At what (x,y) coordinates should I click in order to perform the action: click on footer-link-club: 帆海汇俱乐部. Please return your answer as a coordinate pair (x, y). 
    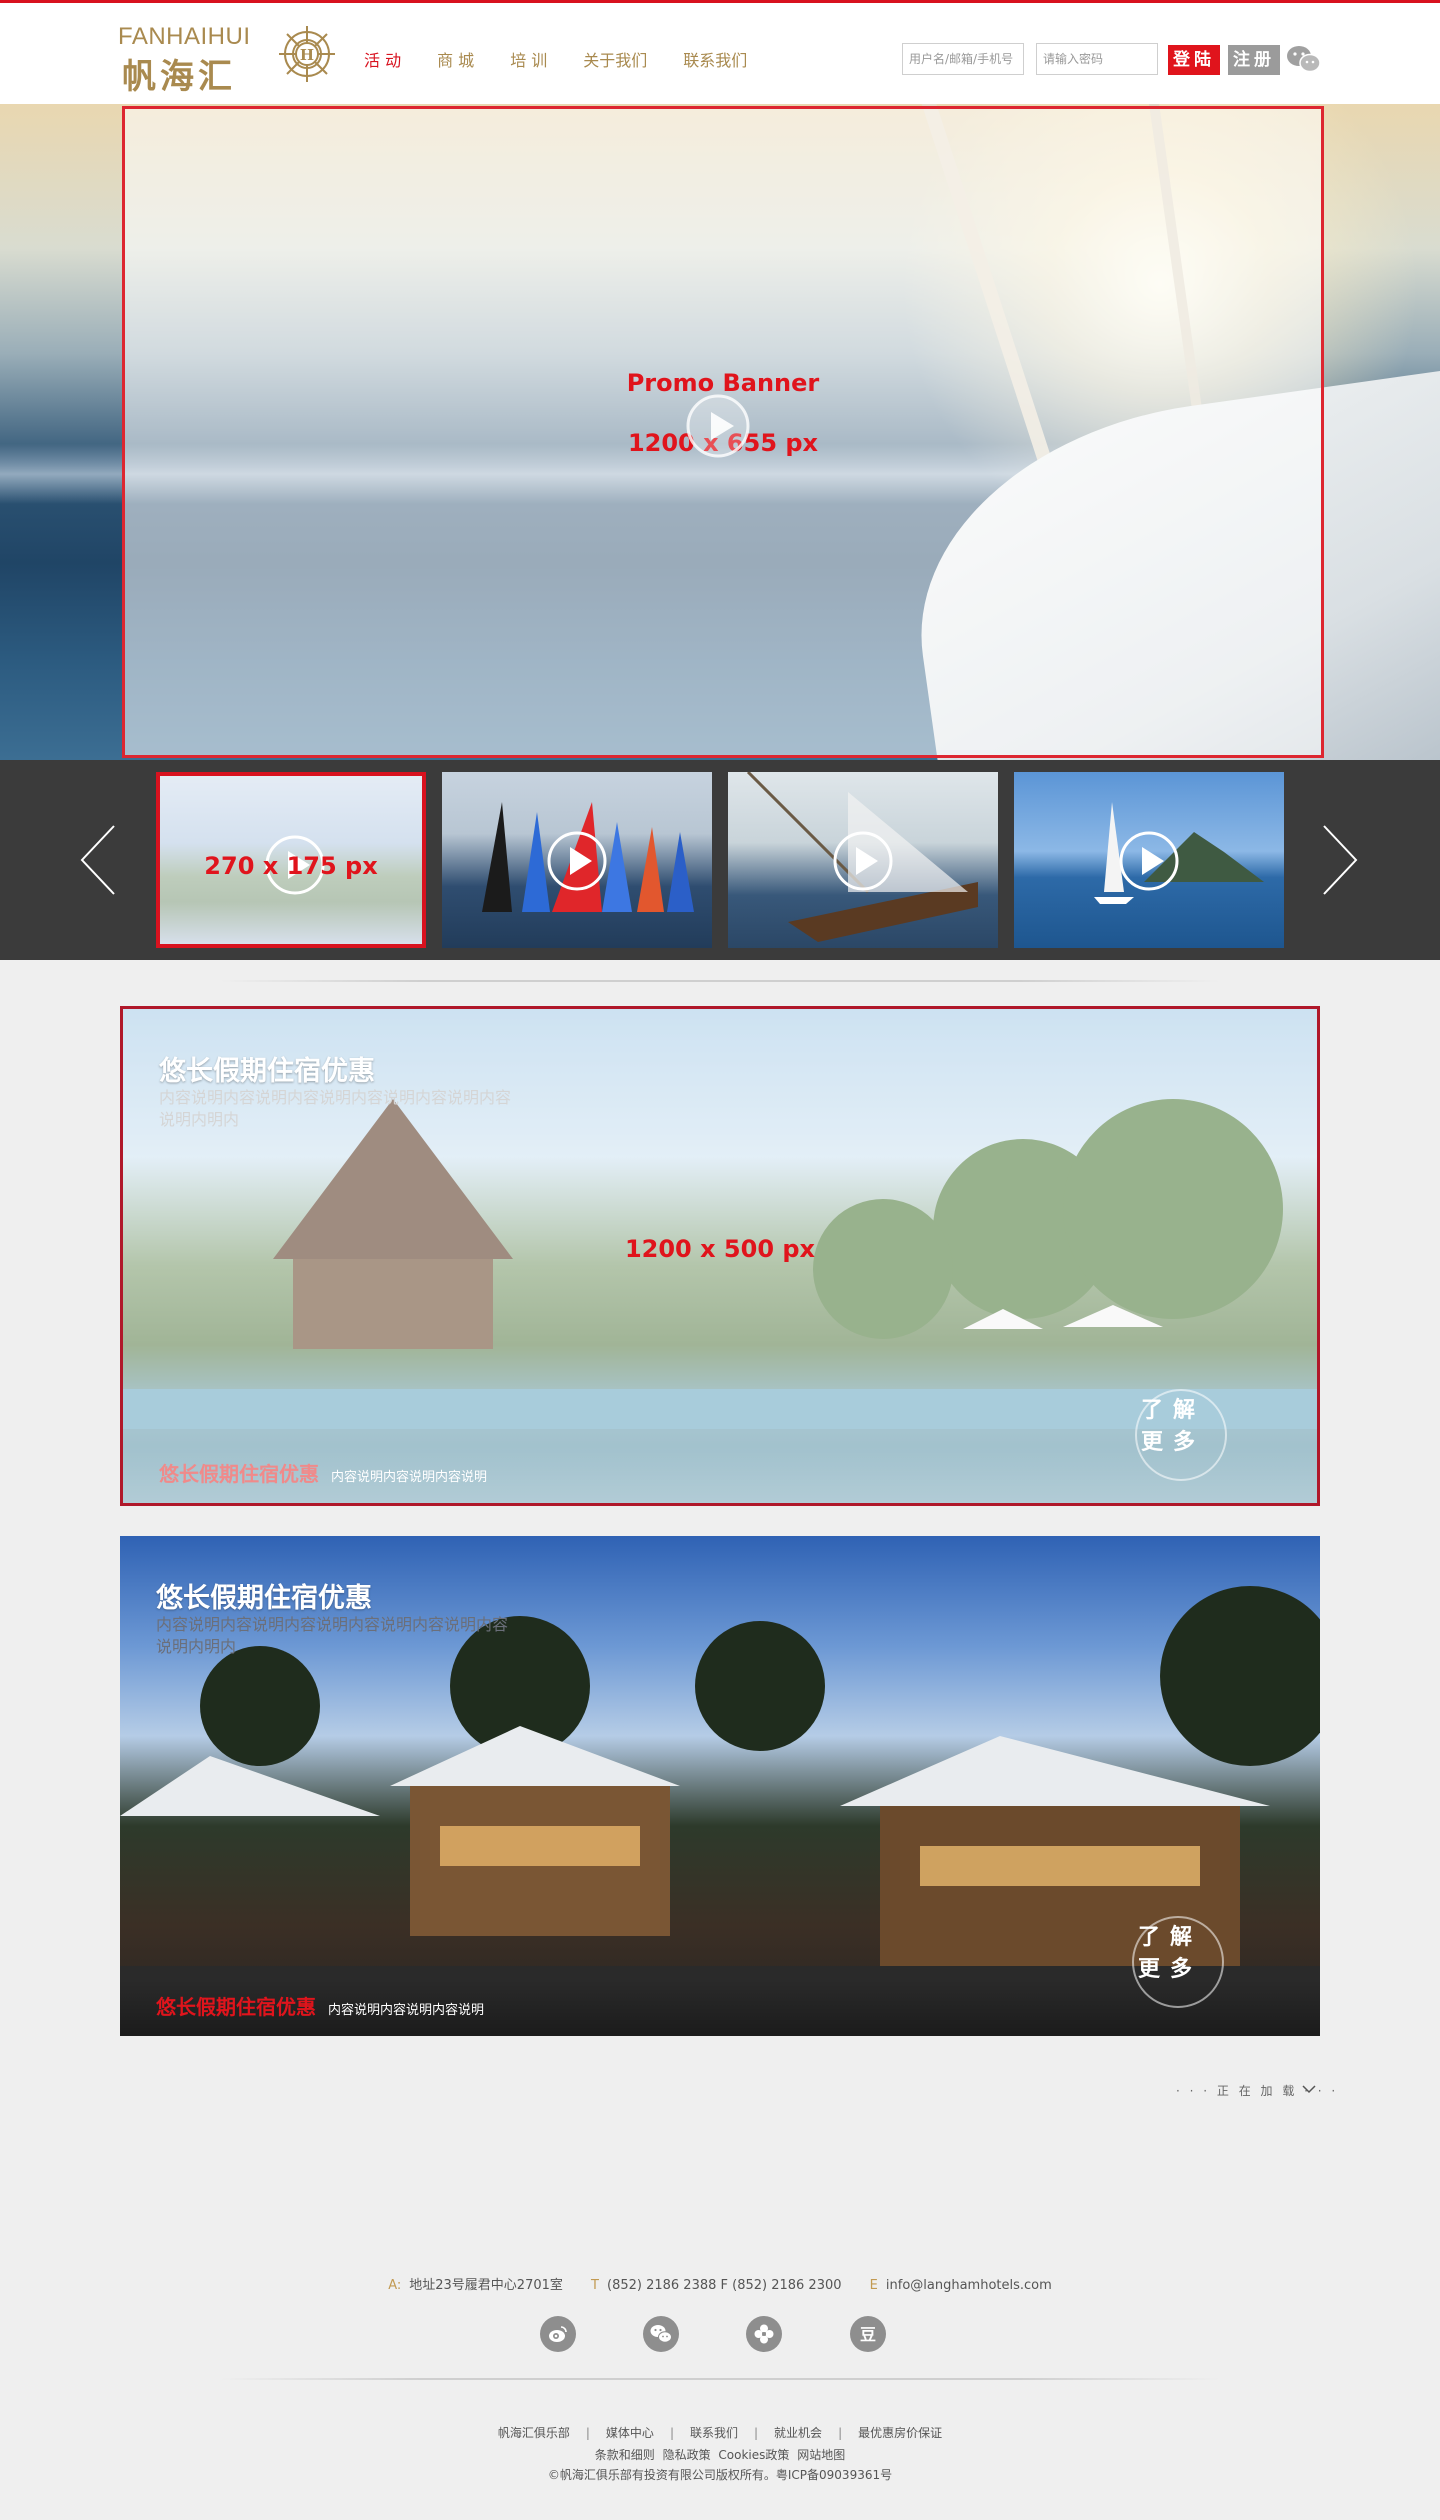
    Looking at the image, I should click on (534, 2433).